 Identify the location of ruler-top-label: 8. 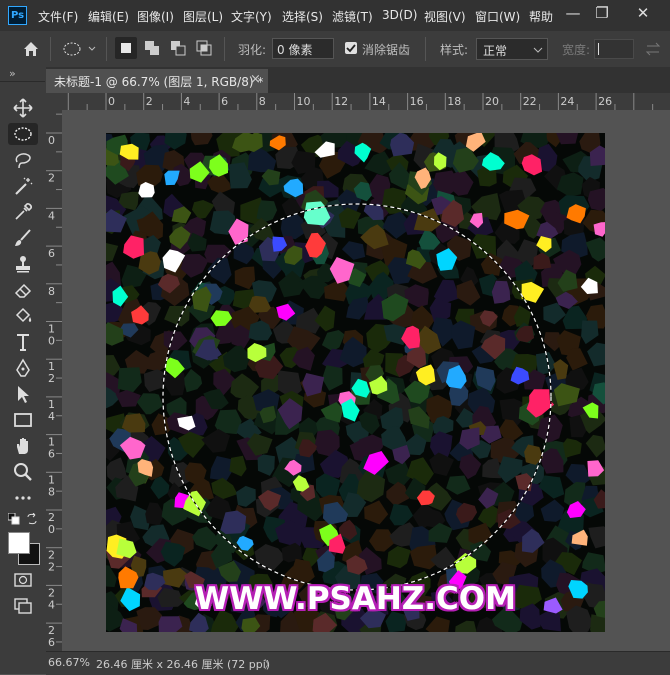
(262, 101).